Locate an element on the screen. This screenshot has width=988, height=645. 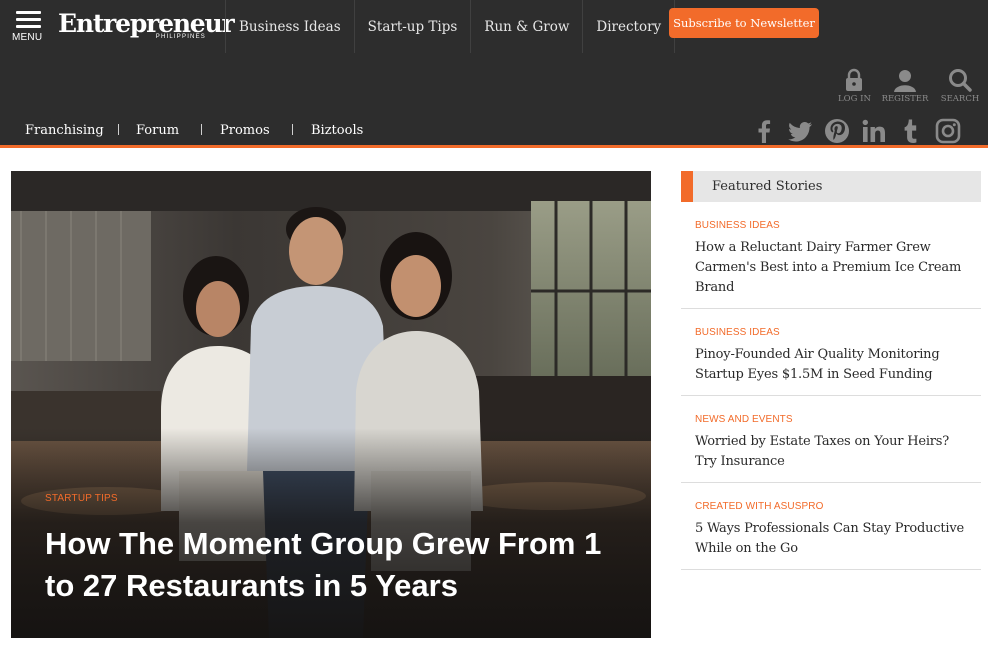
menu-icon is located at coordinates (28, 21).